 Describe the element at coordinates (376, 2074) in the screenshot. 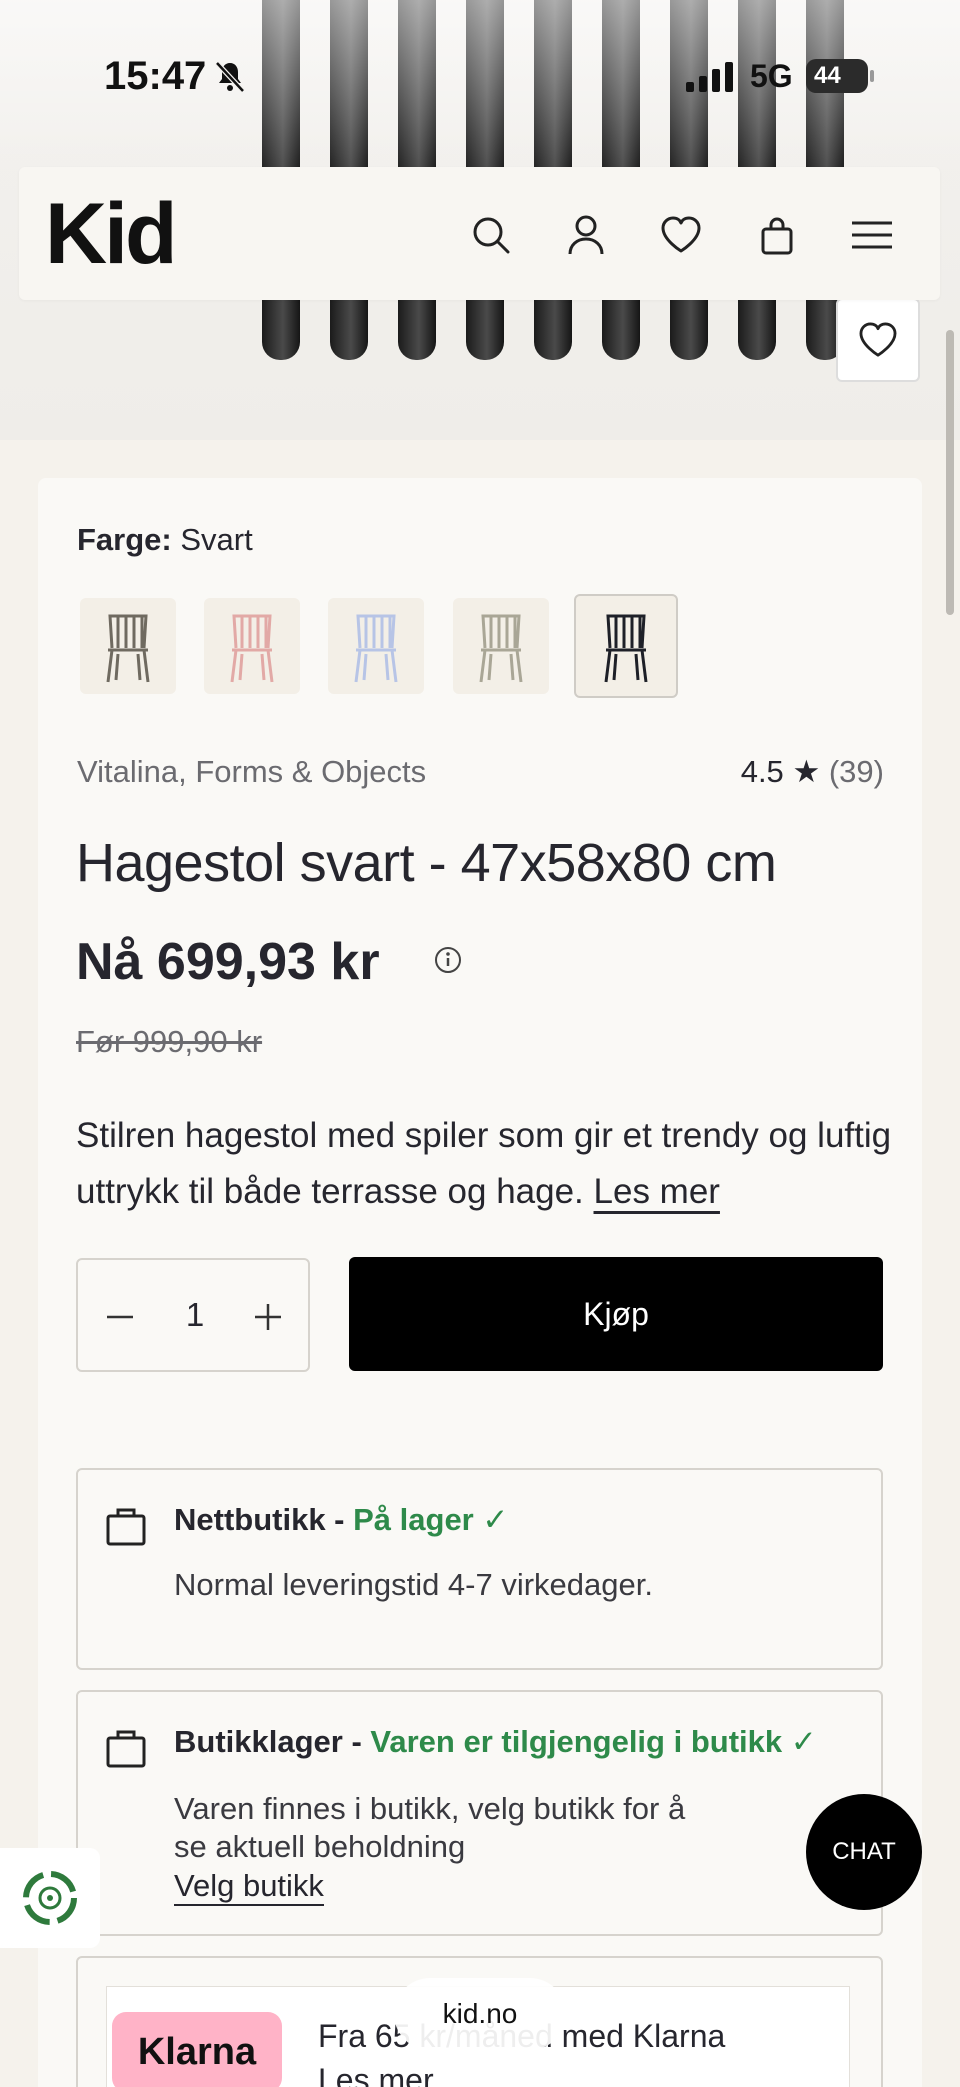

I see `klarna-link: Les mer` at that location.